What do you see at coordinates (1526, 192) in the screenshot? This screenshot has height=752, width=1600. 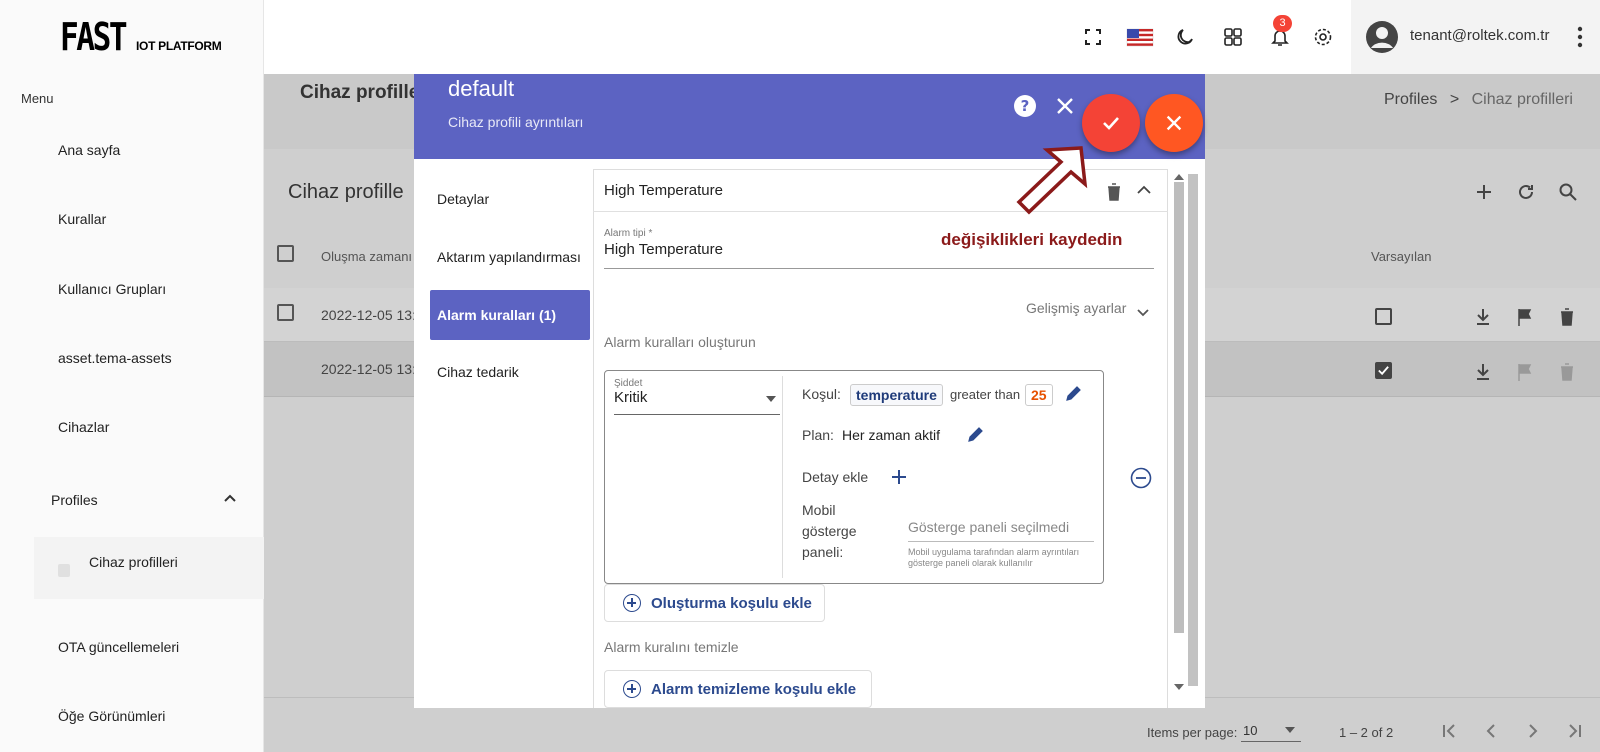 I see `refresh-icon` at bounding box center [1526, 192].